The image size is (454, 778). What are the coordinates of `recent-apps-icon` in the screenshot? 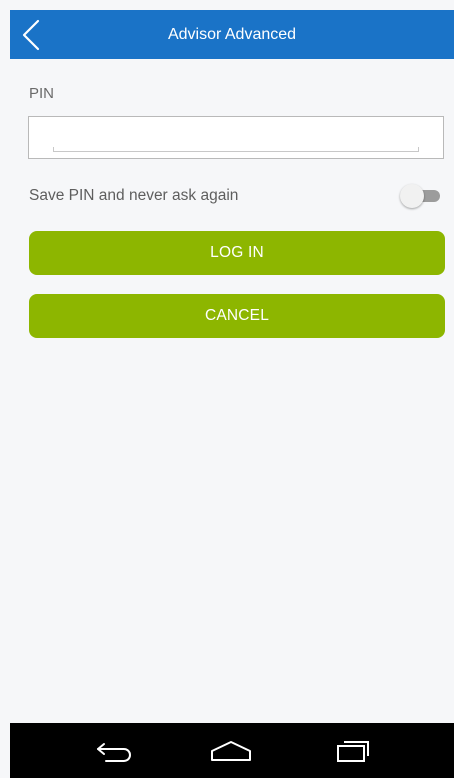 It's located at (353, 751).